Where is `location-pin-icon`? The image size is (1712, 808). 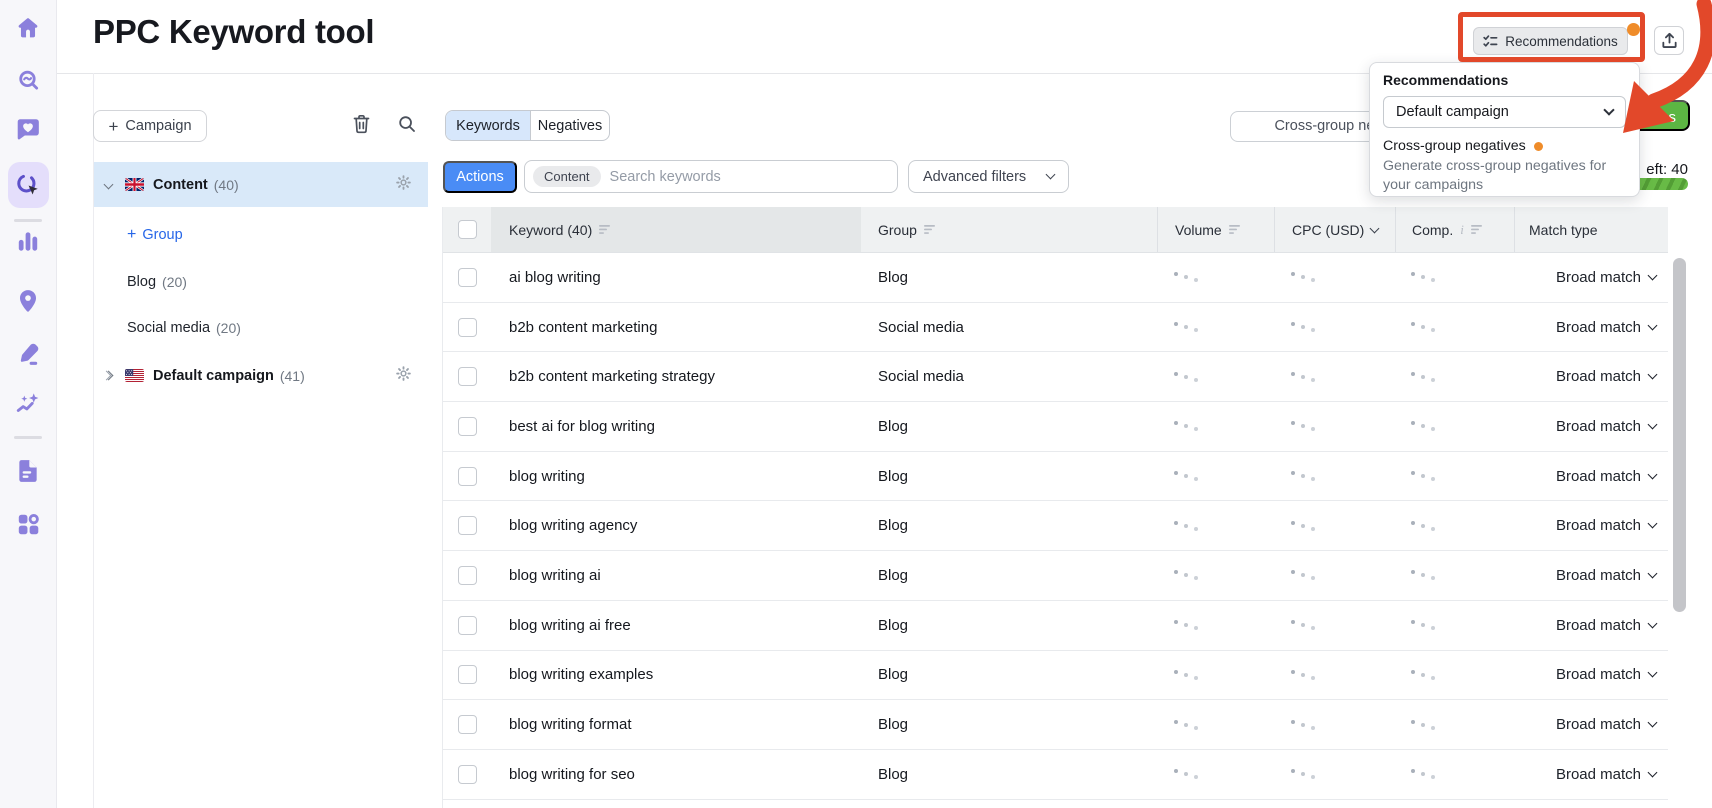
location-pin-icon is located at coordinates (28, 301).